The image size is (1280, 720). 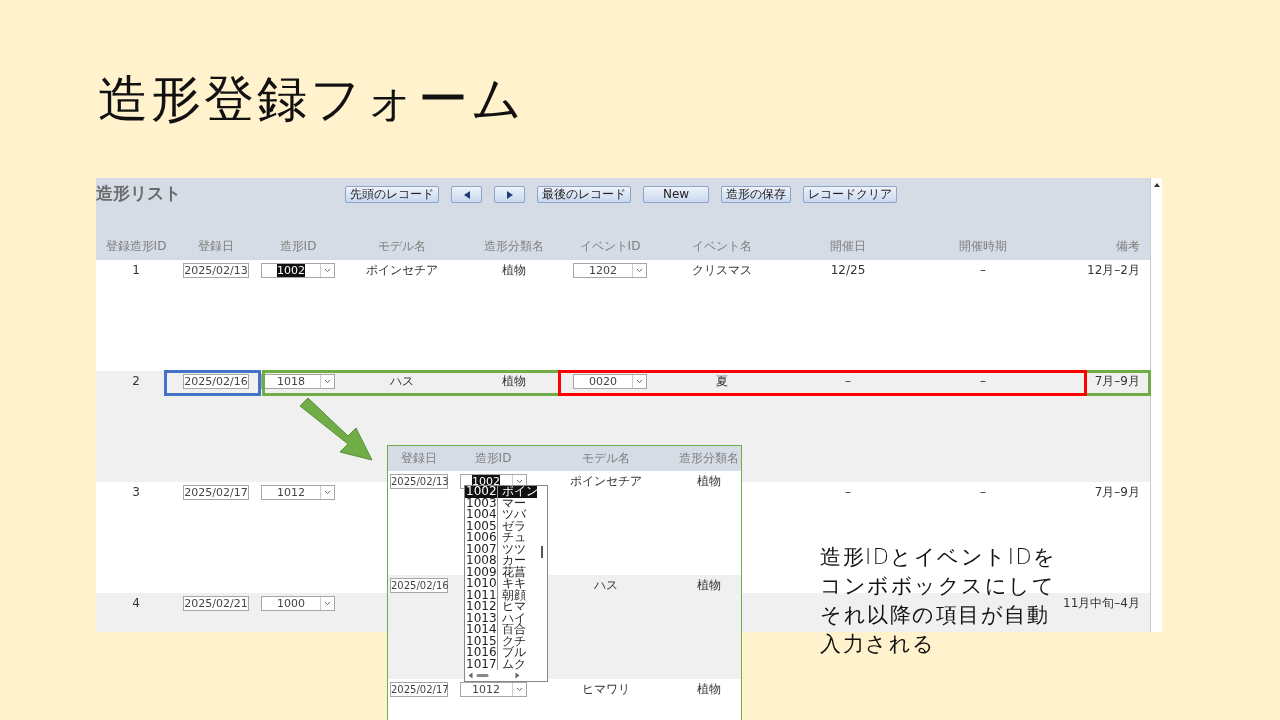 What do you see at coordinates (935, 615) in the screenshot?
I see `callout-text: それ以降の項目が自動` at bounding box center [935, 615].